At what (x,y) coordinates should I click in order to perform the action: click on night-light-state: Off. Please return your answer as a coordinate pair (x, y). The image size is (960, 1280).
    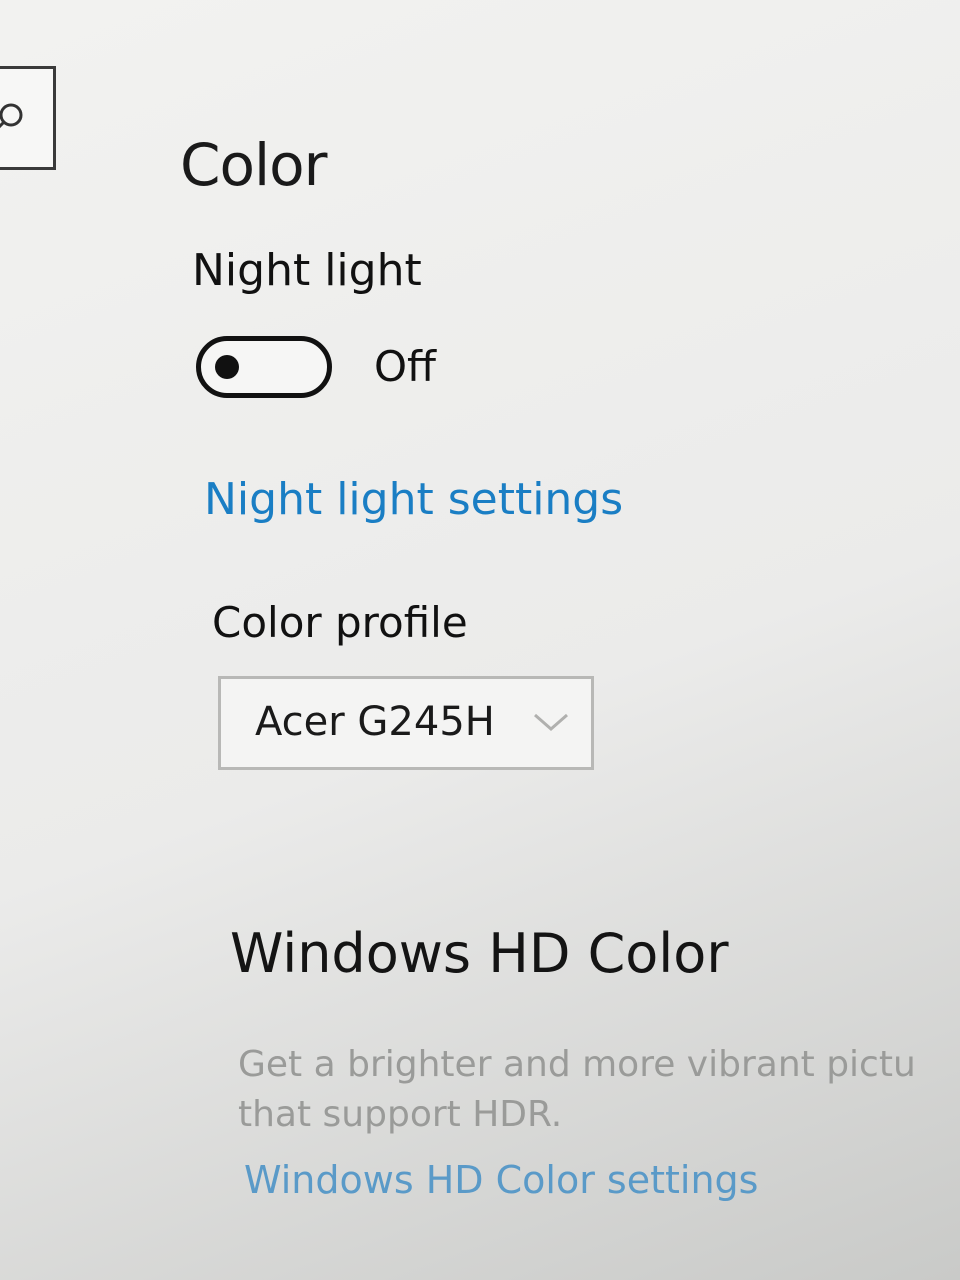
    Looking at the image, I should click on (405, 366).